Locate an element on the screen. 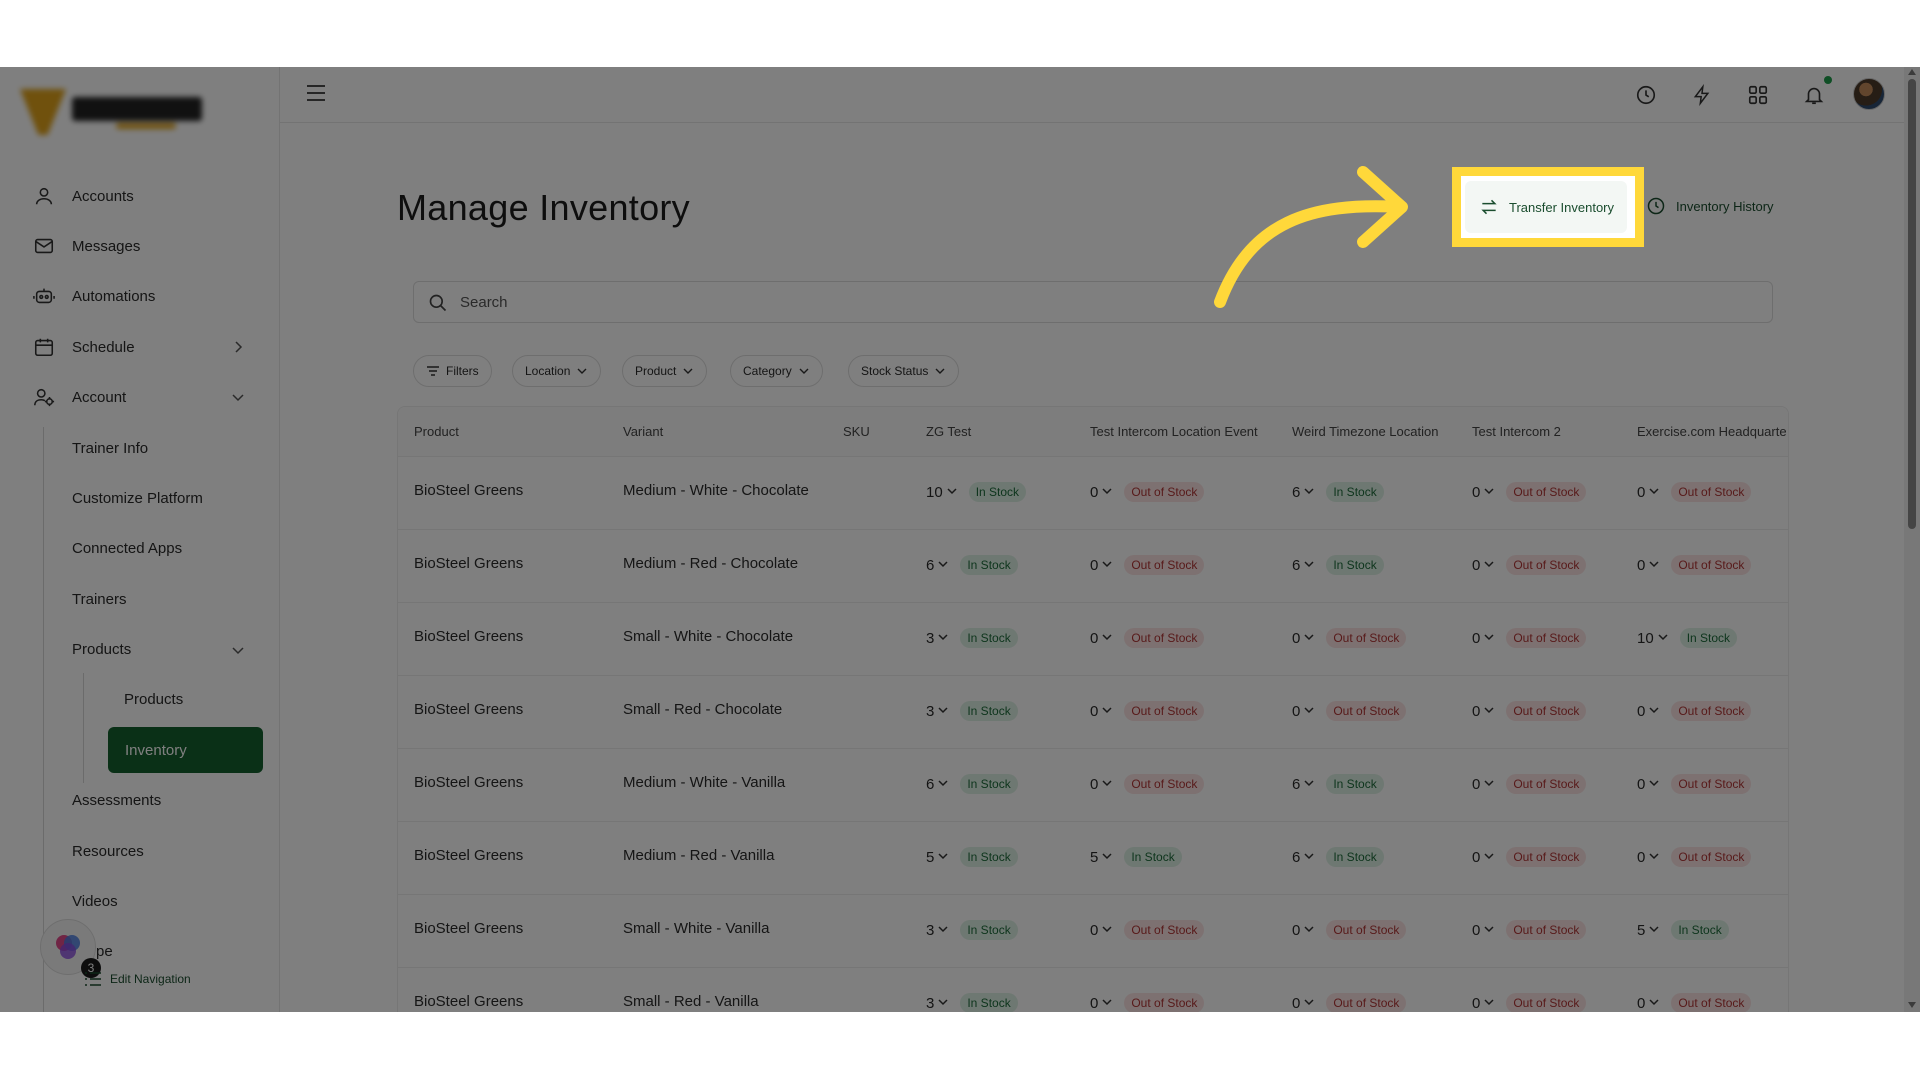 This screenshot has width=1920, height=1080. column-header: Weird Timezone Location is located at coordinates (1365, 431).